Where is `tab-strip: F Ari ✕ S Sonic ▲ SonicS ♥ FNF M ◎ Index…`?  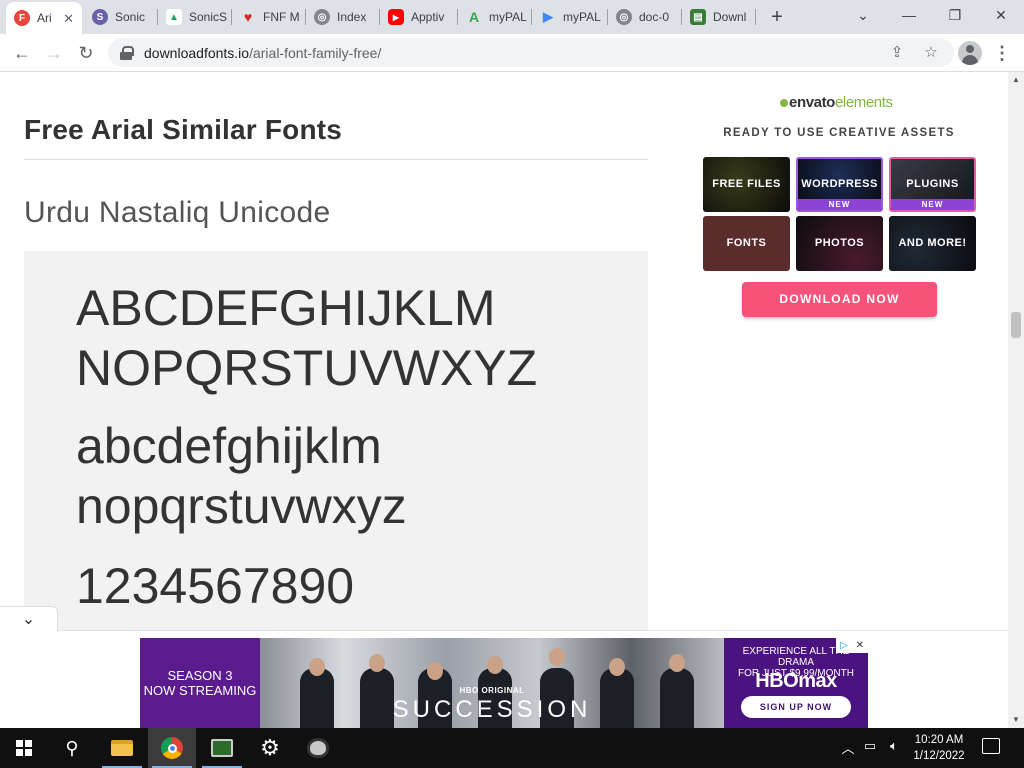 tab-strip: F Ari ✕ S Sonic ▲ SonicS ♥ FNF M ◎ Index… is located at coordinates (512, 17).